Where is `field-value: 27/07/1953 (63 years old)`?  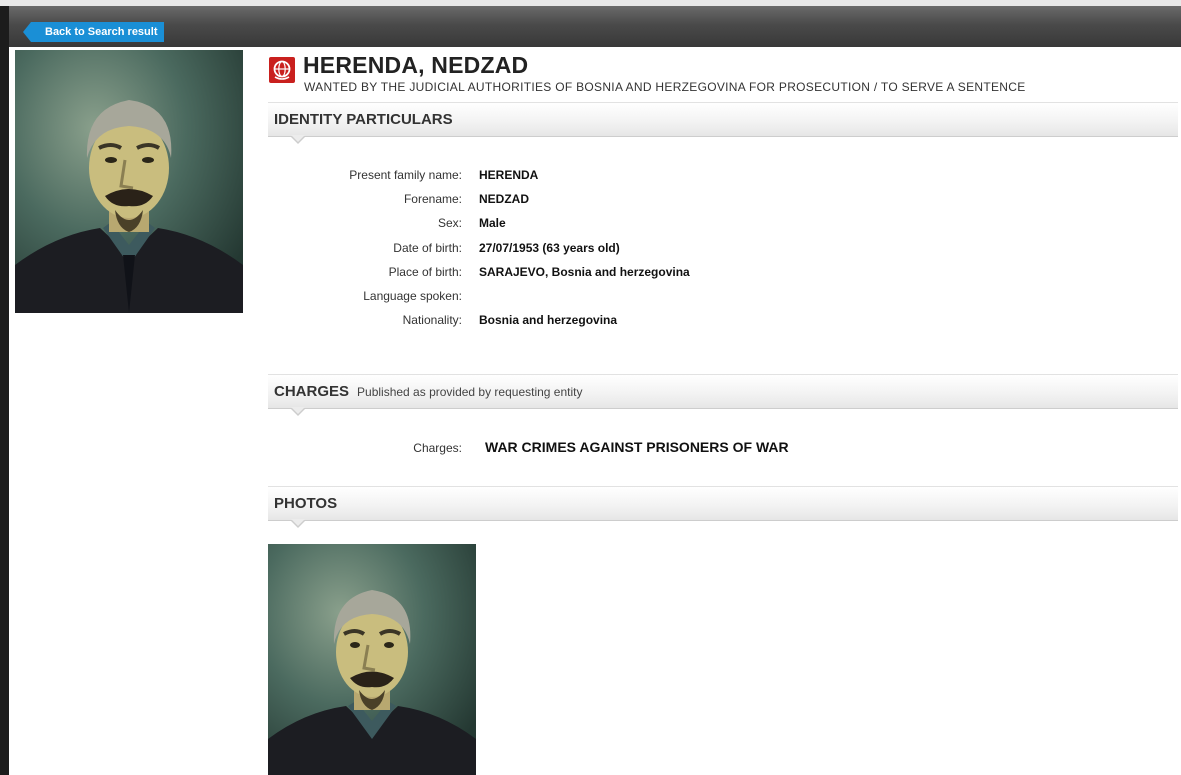 field-value: 27/07/1953 (63 years old) is located at coordinates (549, 247).